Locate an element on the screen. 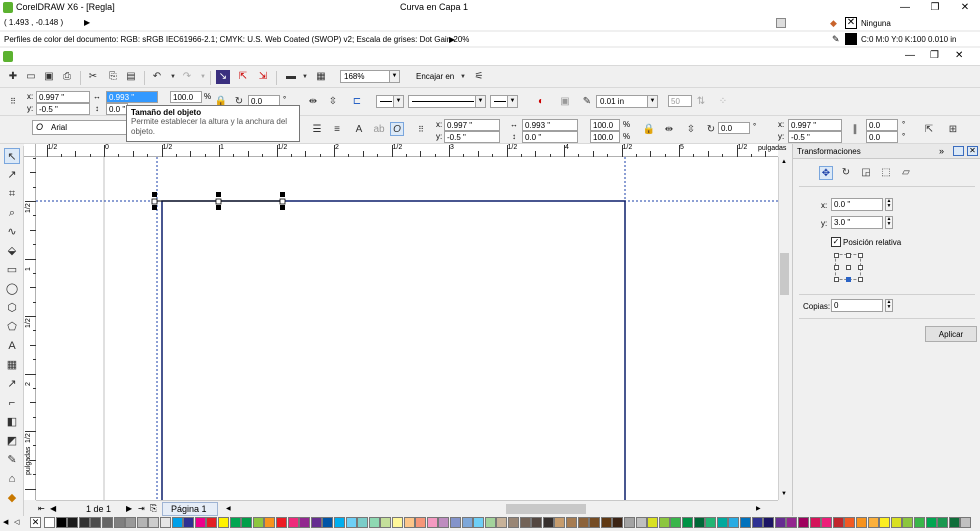 Image resolution: width=980 pixels, height=531 pixels. table-tool-icon: ▦ is located at coordinates (12, 365).